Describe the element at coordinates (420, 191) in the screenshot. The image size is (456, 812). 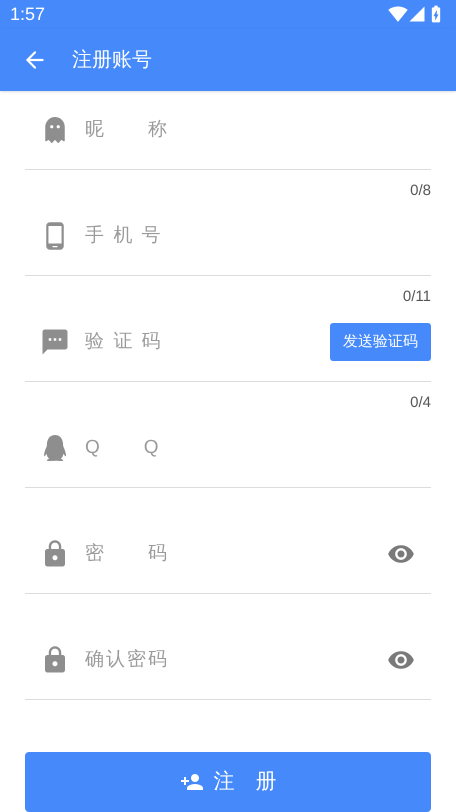
I see `character-counter: 0/8` at that location.